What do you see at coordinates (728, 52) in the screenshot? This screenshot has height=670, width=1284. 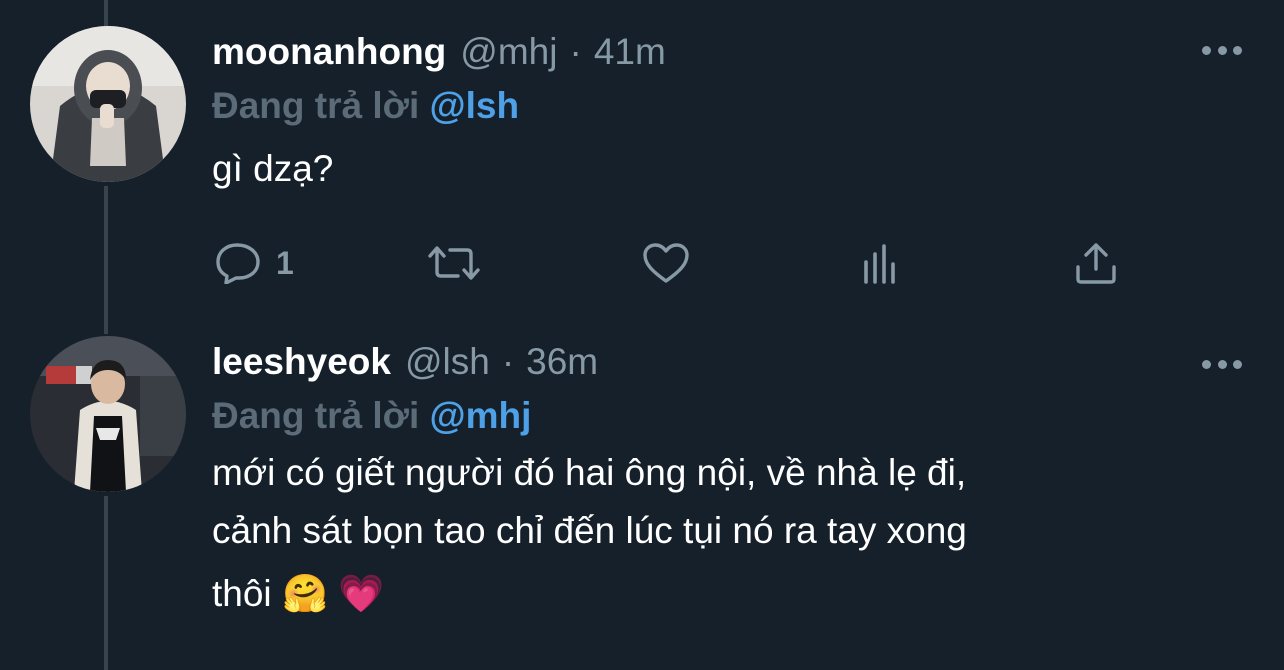 I see `tweet-header: moonanhong @mhj · 41m` at bounding box center [728, 52].